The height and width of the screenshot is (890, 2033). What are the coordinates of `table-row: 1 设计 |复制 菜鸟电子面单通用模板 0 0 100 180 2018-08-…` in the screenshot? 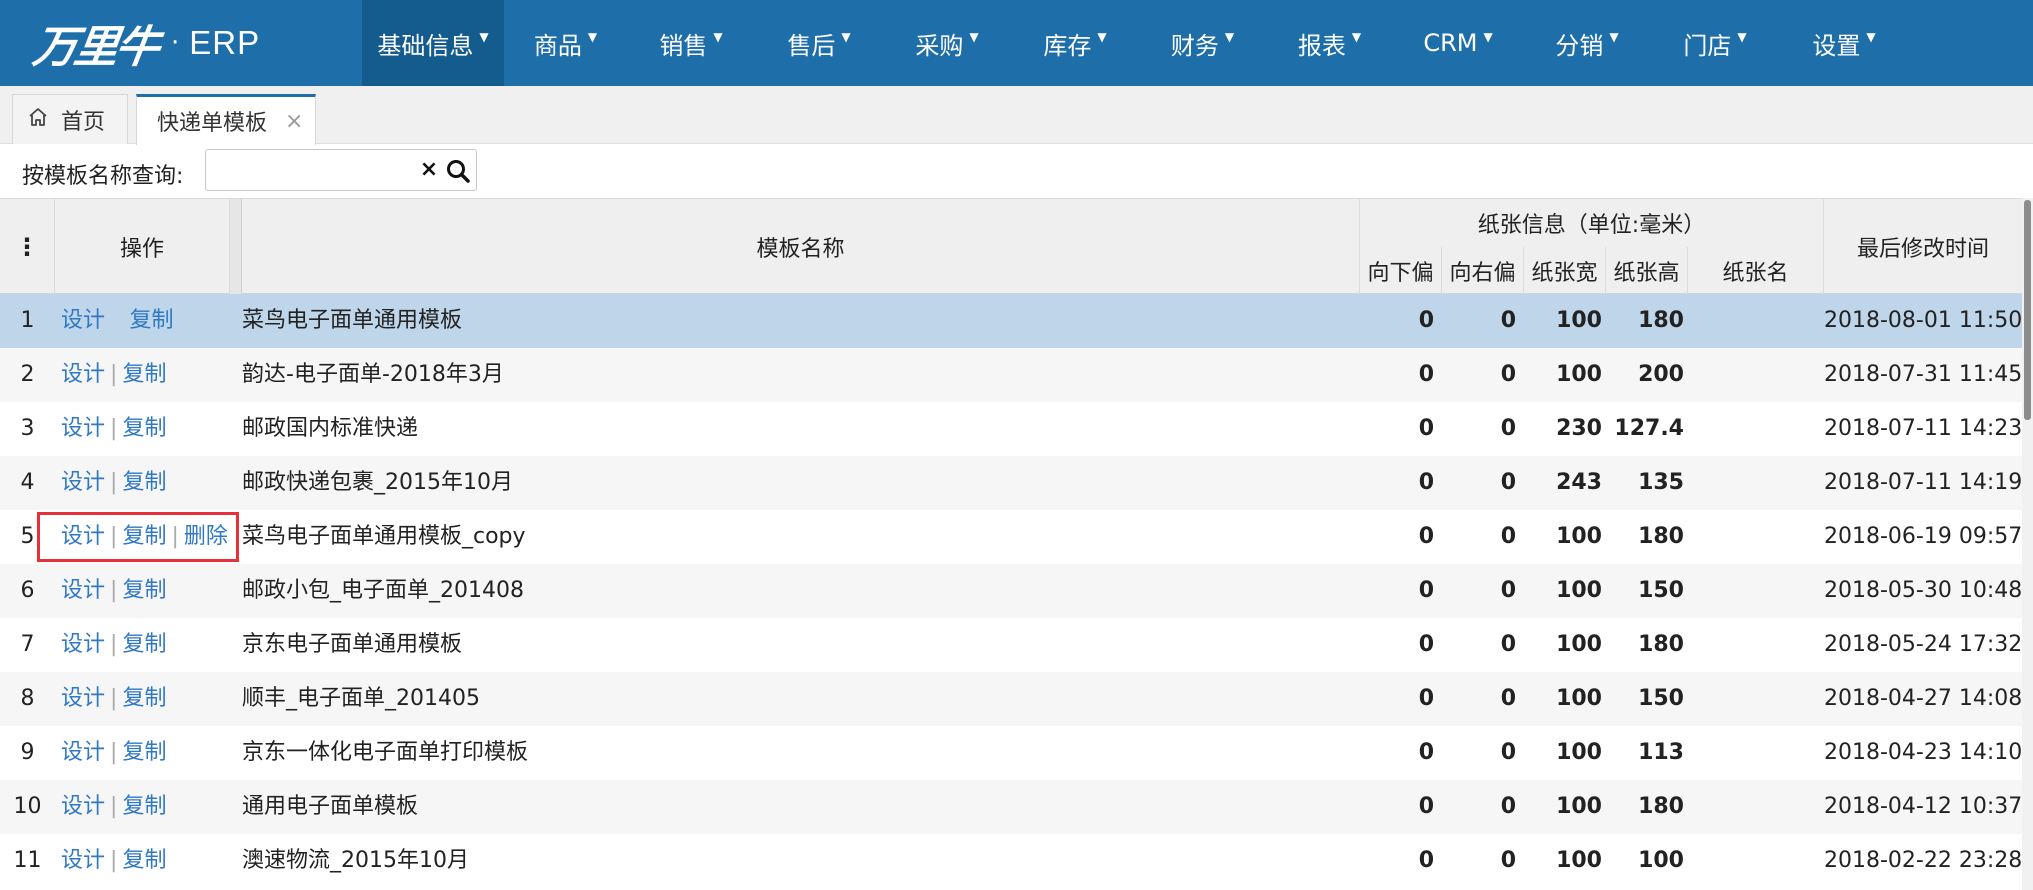 It's located at (1011, 321).